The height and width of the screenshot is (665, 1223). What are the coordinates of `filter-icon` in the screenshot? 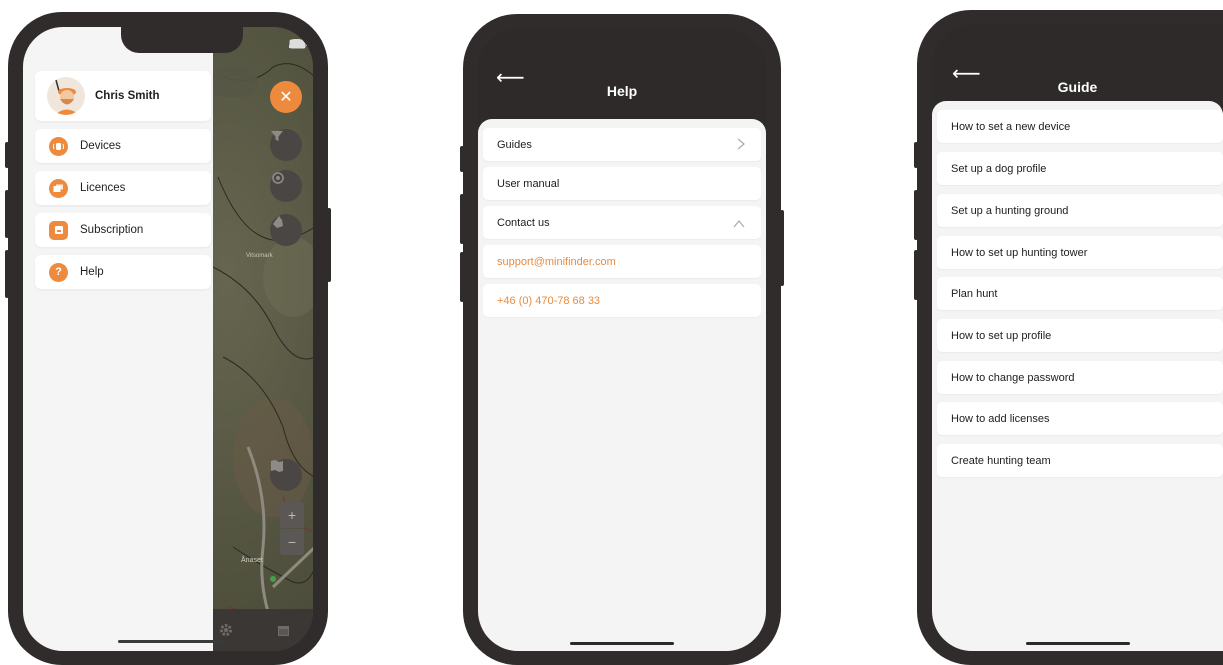 It's located at (277, 136).